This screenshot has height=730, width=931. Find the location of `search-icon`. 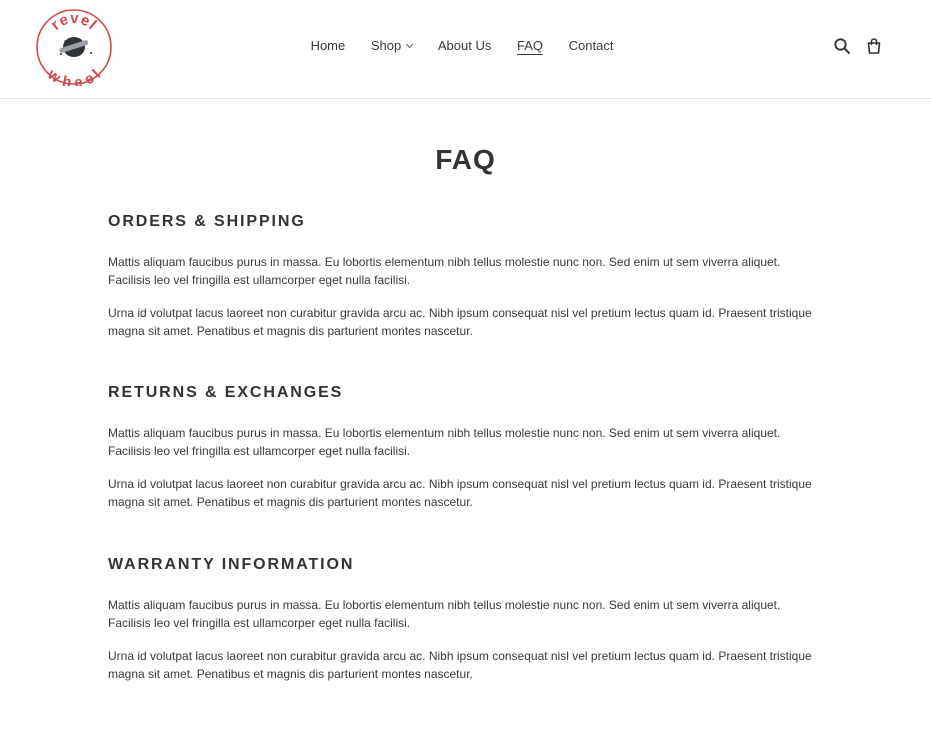

search-icon is located at coordinates (842, 46).